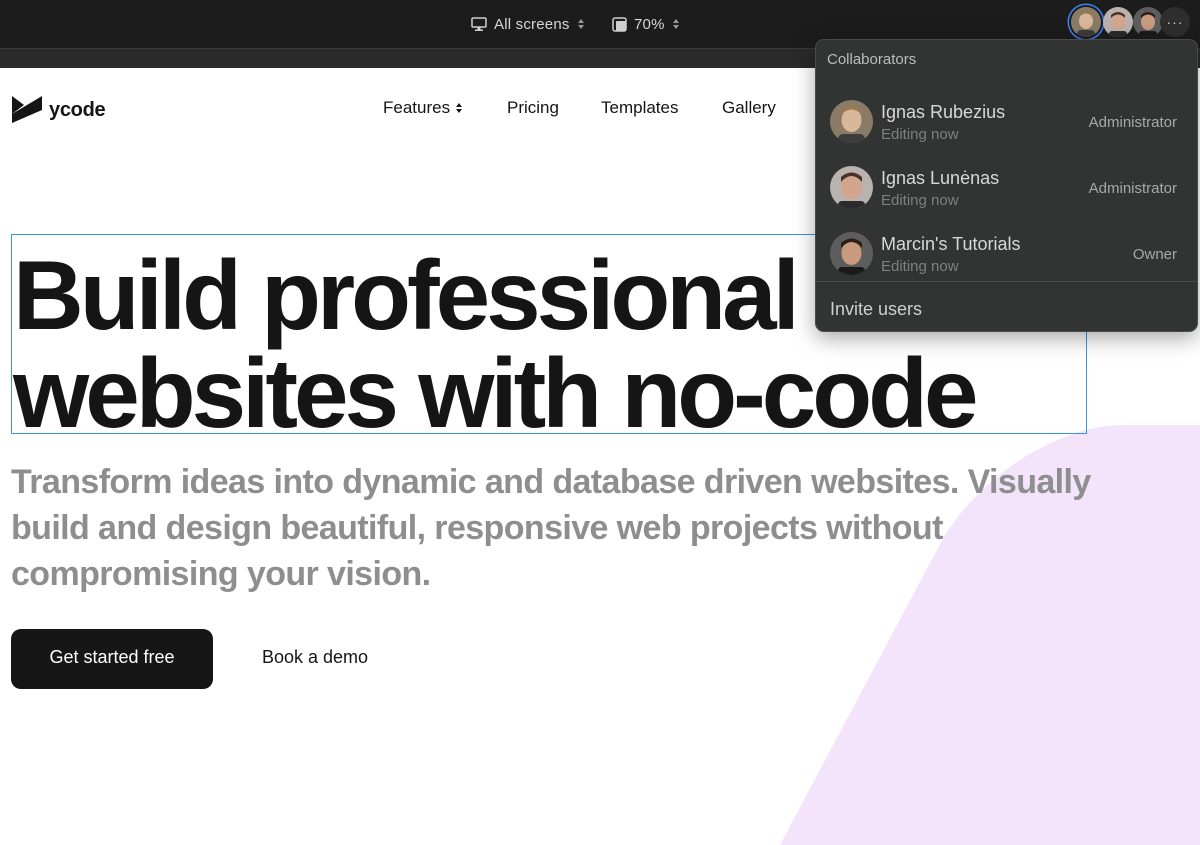  I want to click on screens-label: All screens, so click(532, 24).